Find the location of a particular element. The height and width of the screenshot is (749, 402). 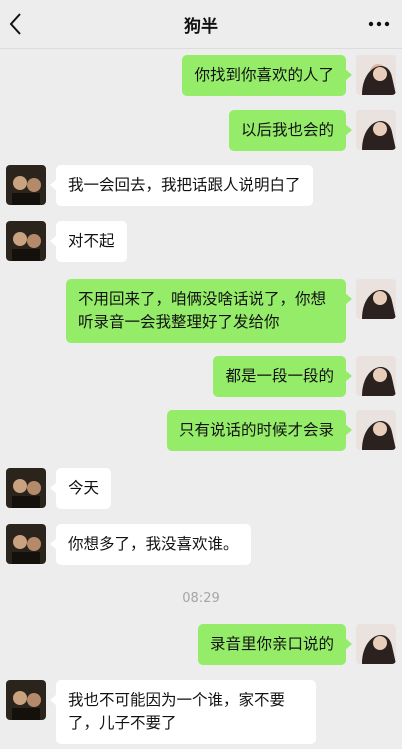

message-bubble-self: 只有说话的时候才会录 is located at coordinates (259, 430).